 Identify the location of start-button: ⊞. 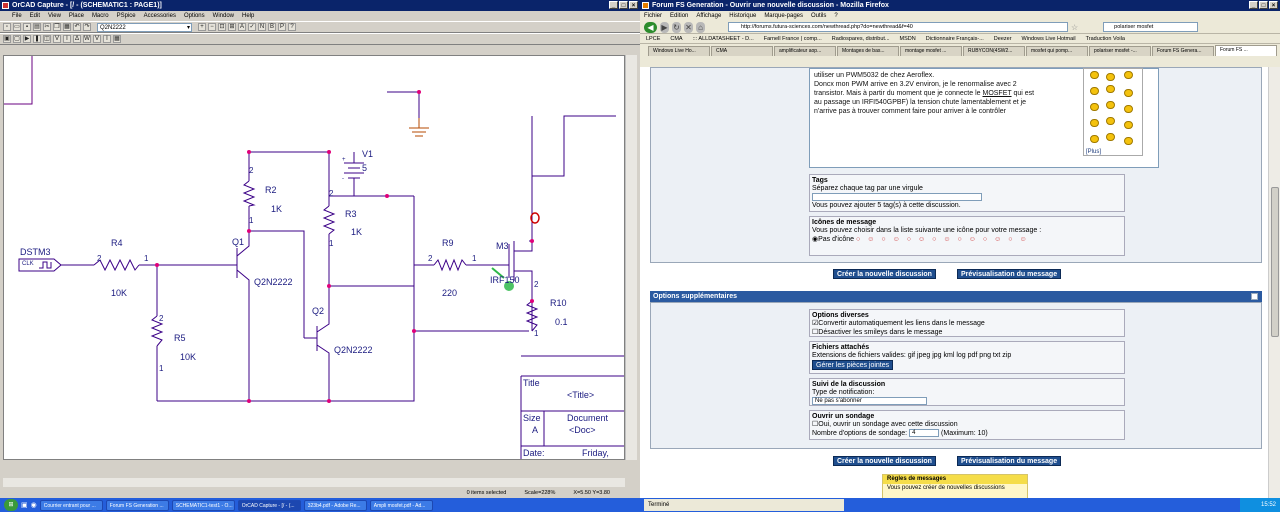
(11, 505).